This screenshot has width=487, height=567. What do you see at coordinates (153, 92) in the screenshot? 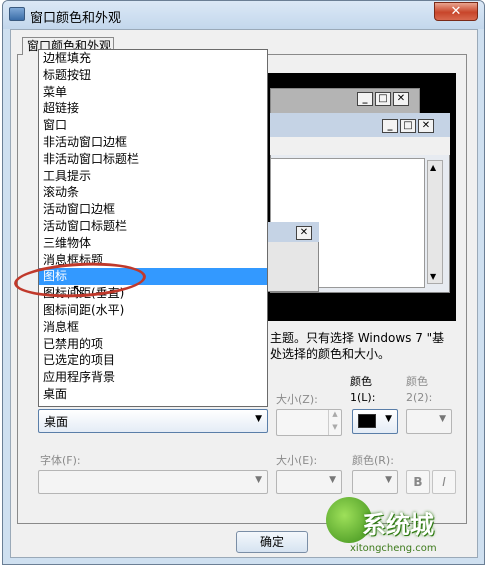
I see `dropdown-item: 菜单` at bounding box center [153, 92].